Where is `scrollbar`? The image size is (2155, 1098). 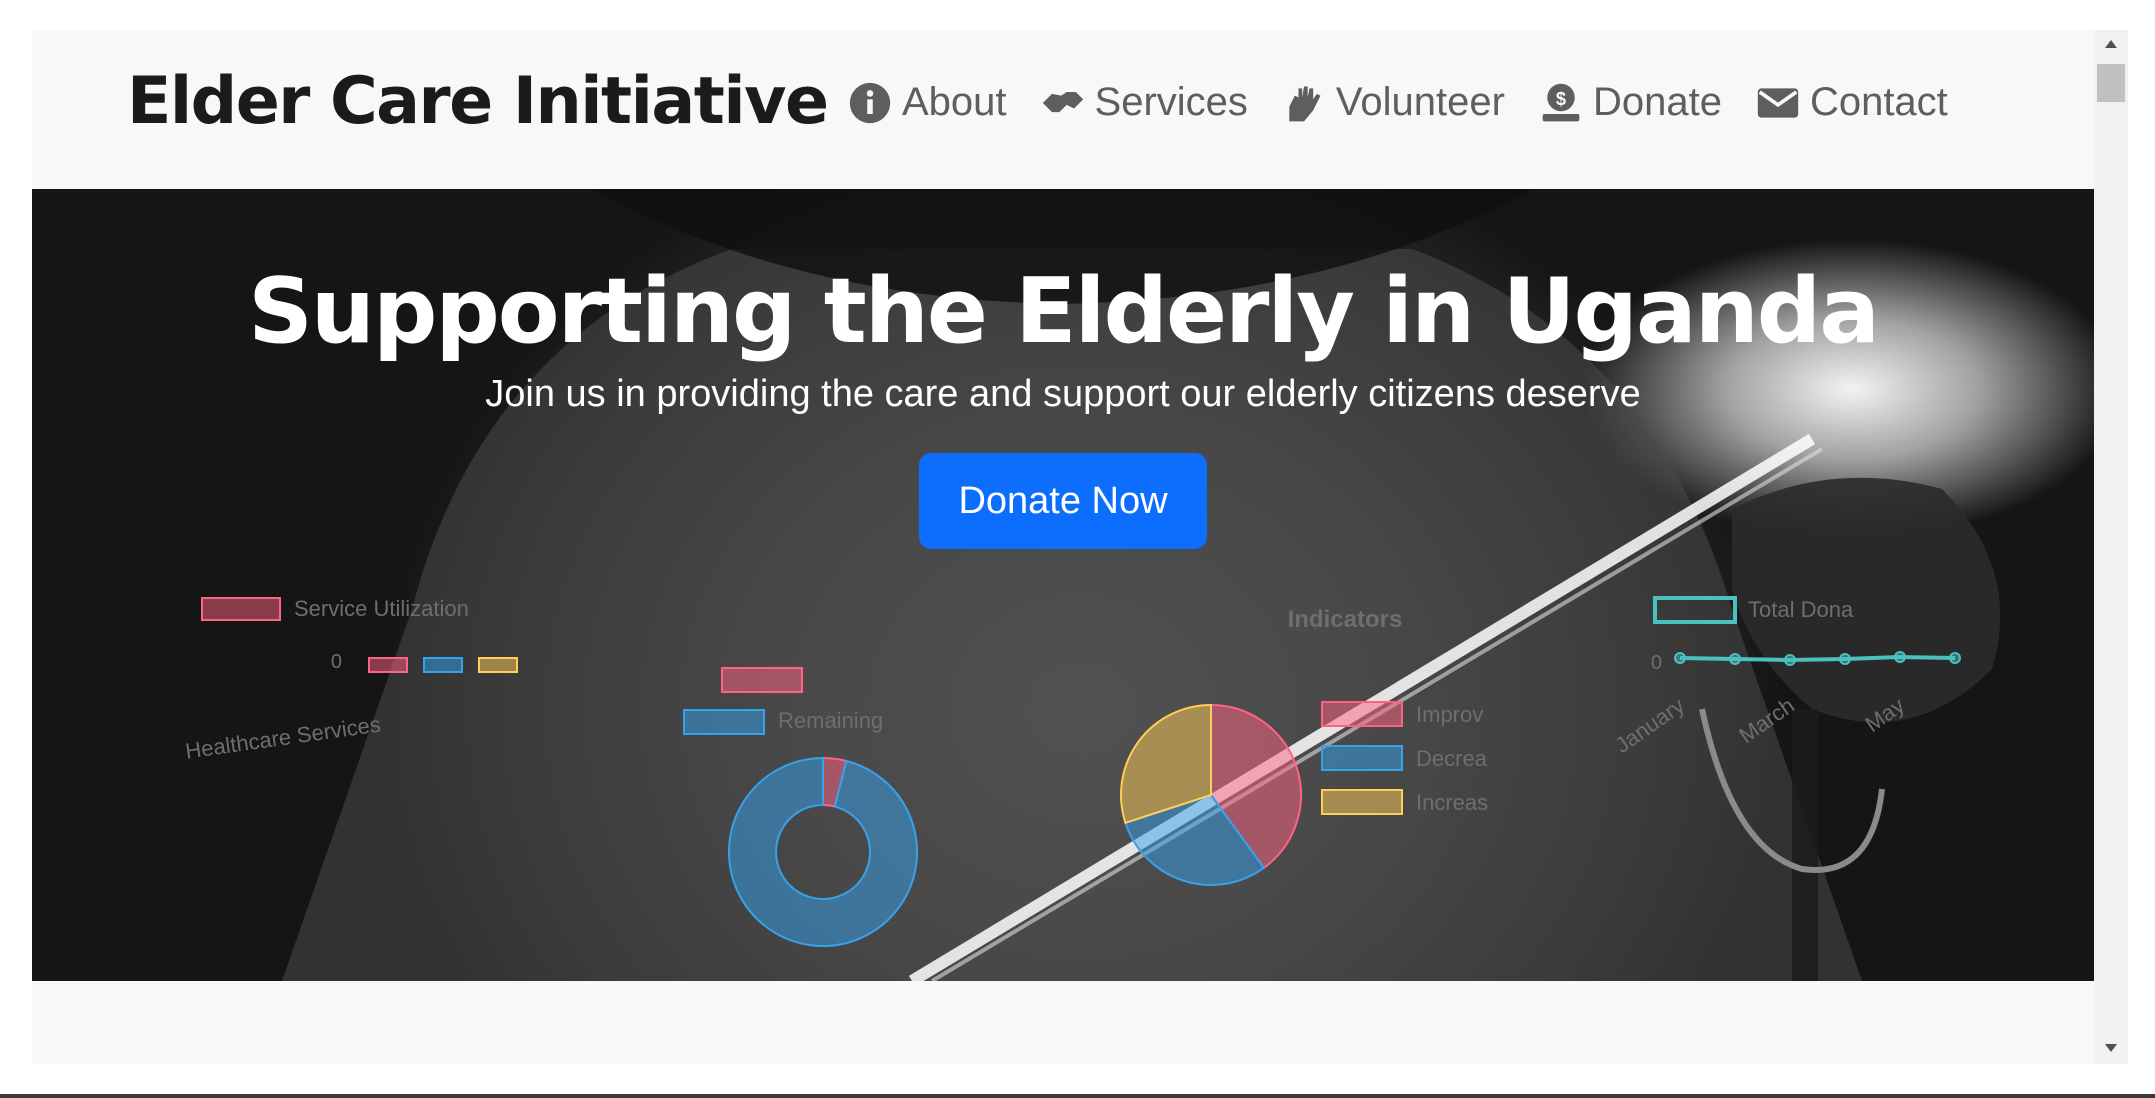
scrollbar is located at coordinates (2111, 547).